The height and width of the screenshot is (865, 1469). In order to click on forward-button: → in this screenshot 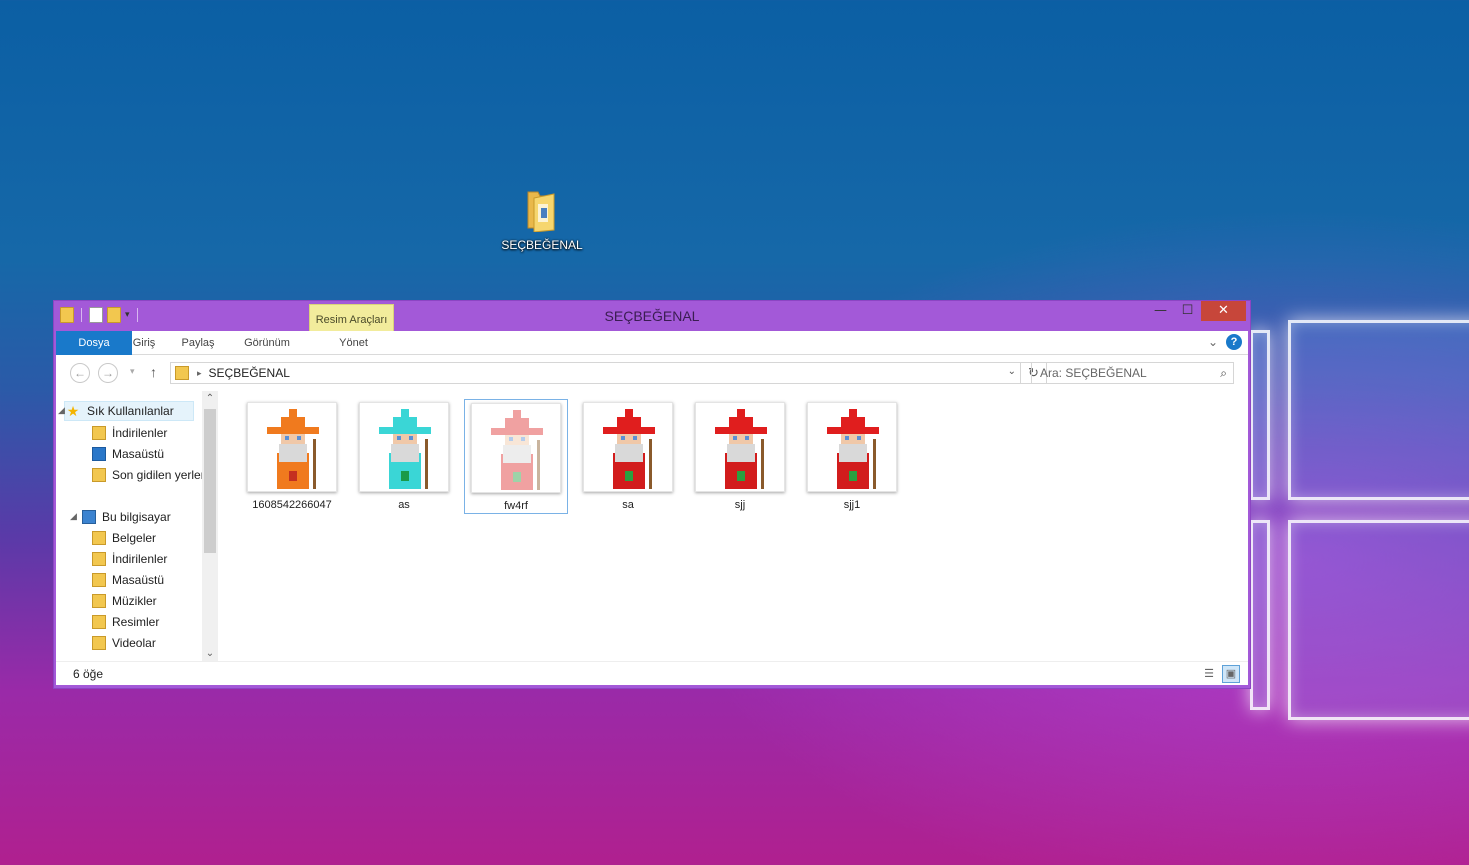, I will do `click(108, 373)`.